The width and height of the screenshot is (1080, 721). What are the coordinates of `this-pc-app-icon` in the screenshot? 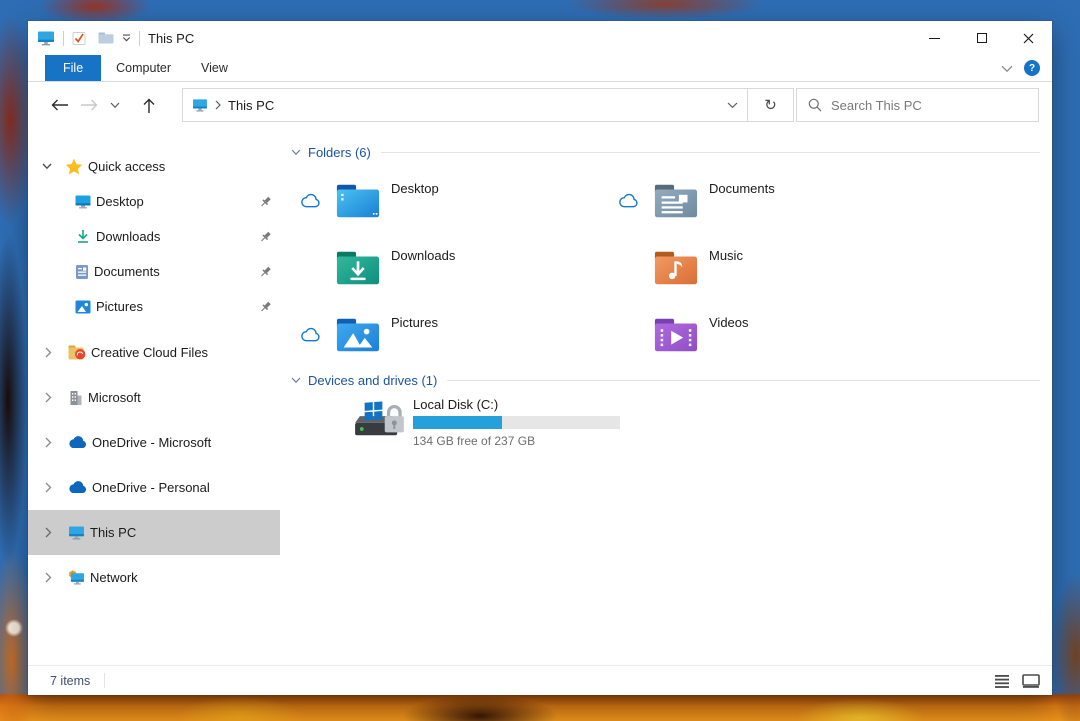 It's located at (46, 38).